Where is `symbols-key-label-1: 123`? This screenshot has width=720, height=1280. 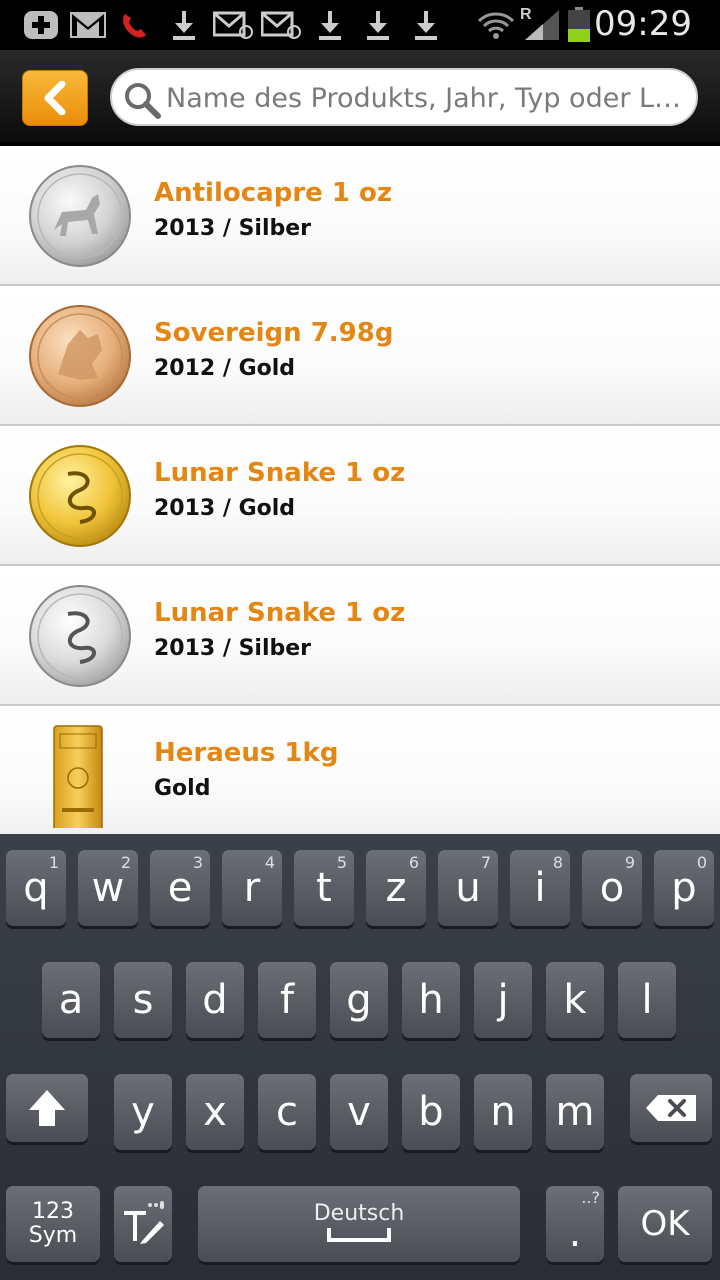 symbols-key-label-1: 123 is located at coordinates (52, 1211).